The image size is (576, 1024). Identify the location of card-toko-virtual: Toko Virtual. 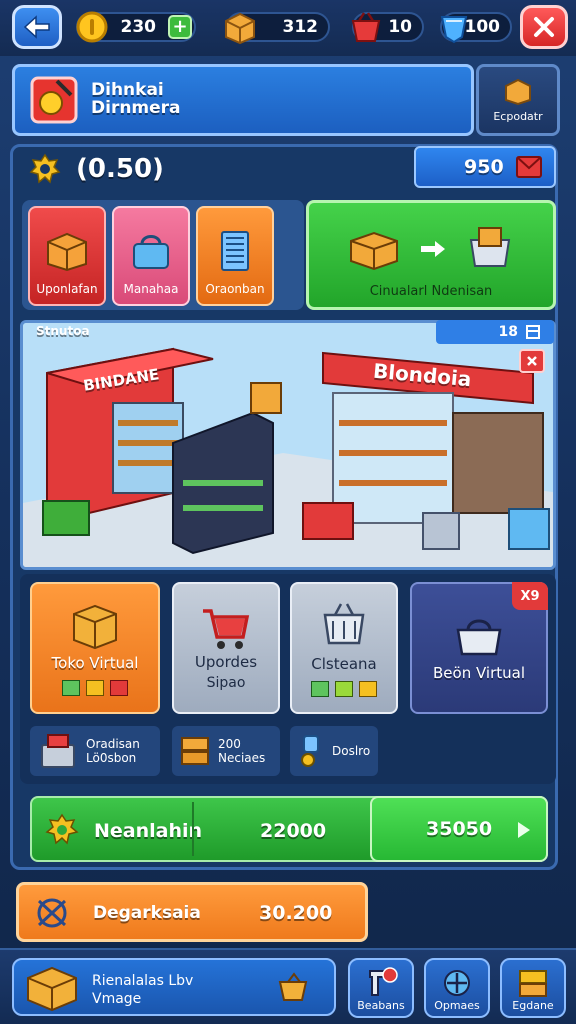
(95, 648).